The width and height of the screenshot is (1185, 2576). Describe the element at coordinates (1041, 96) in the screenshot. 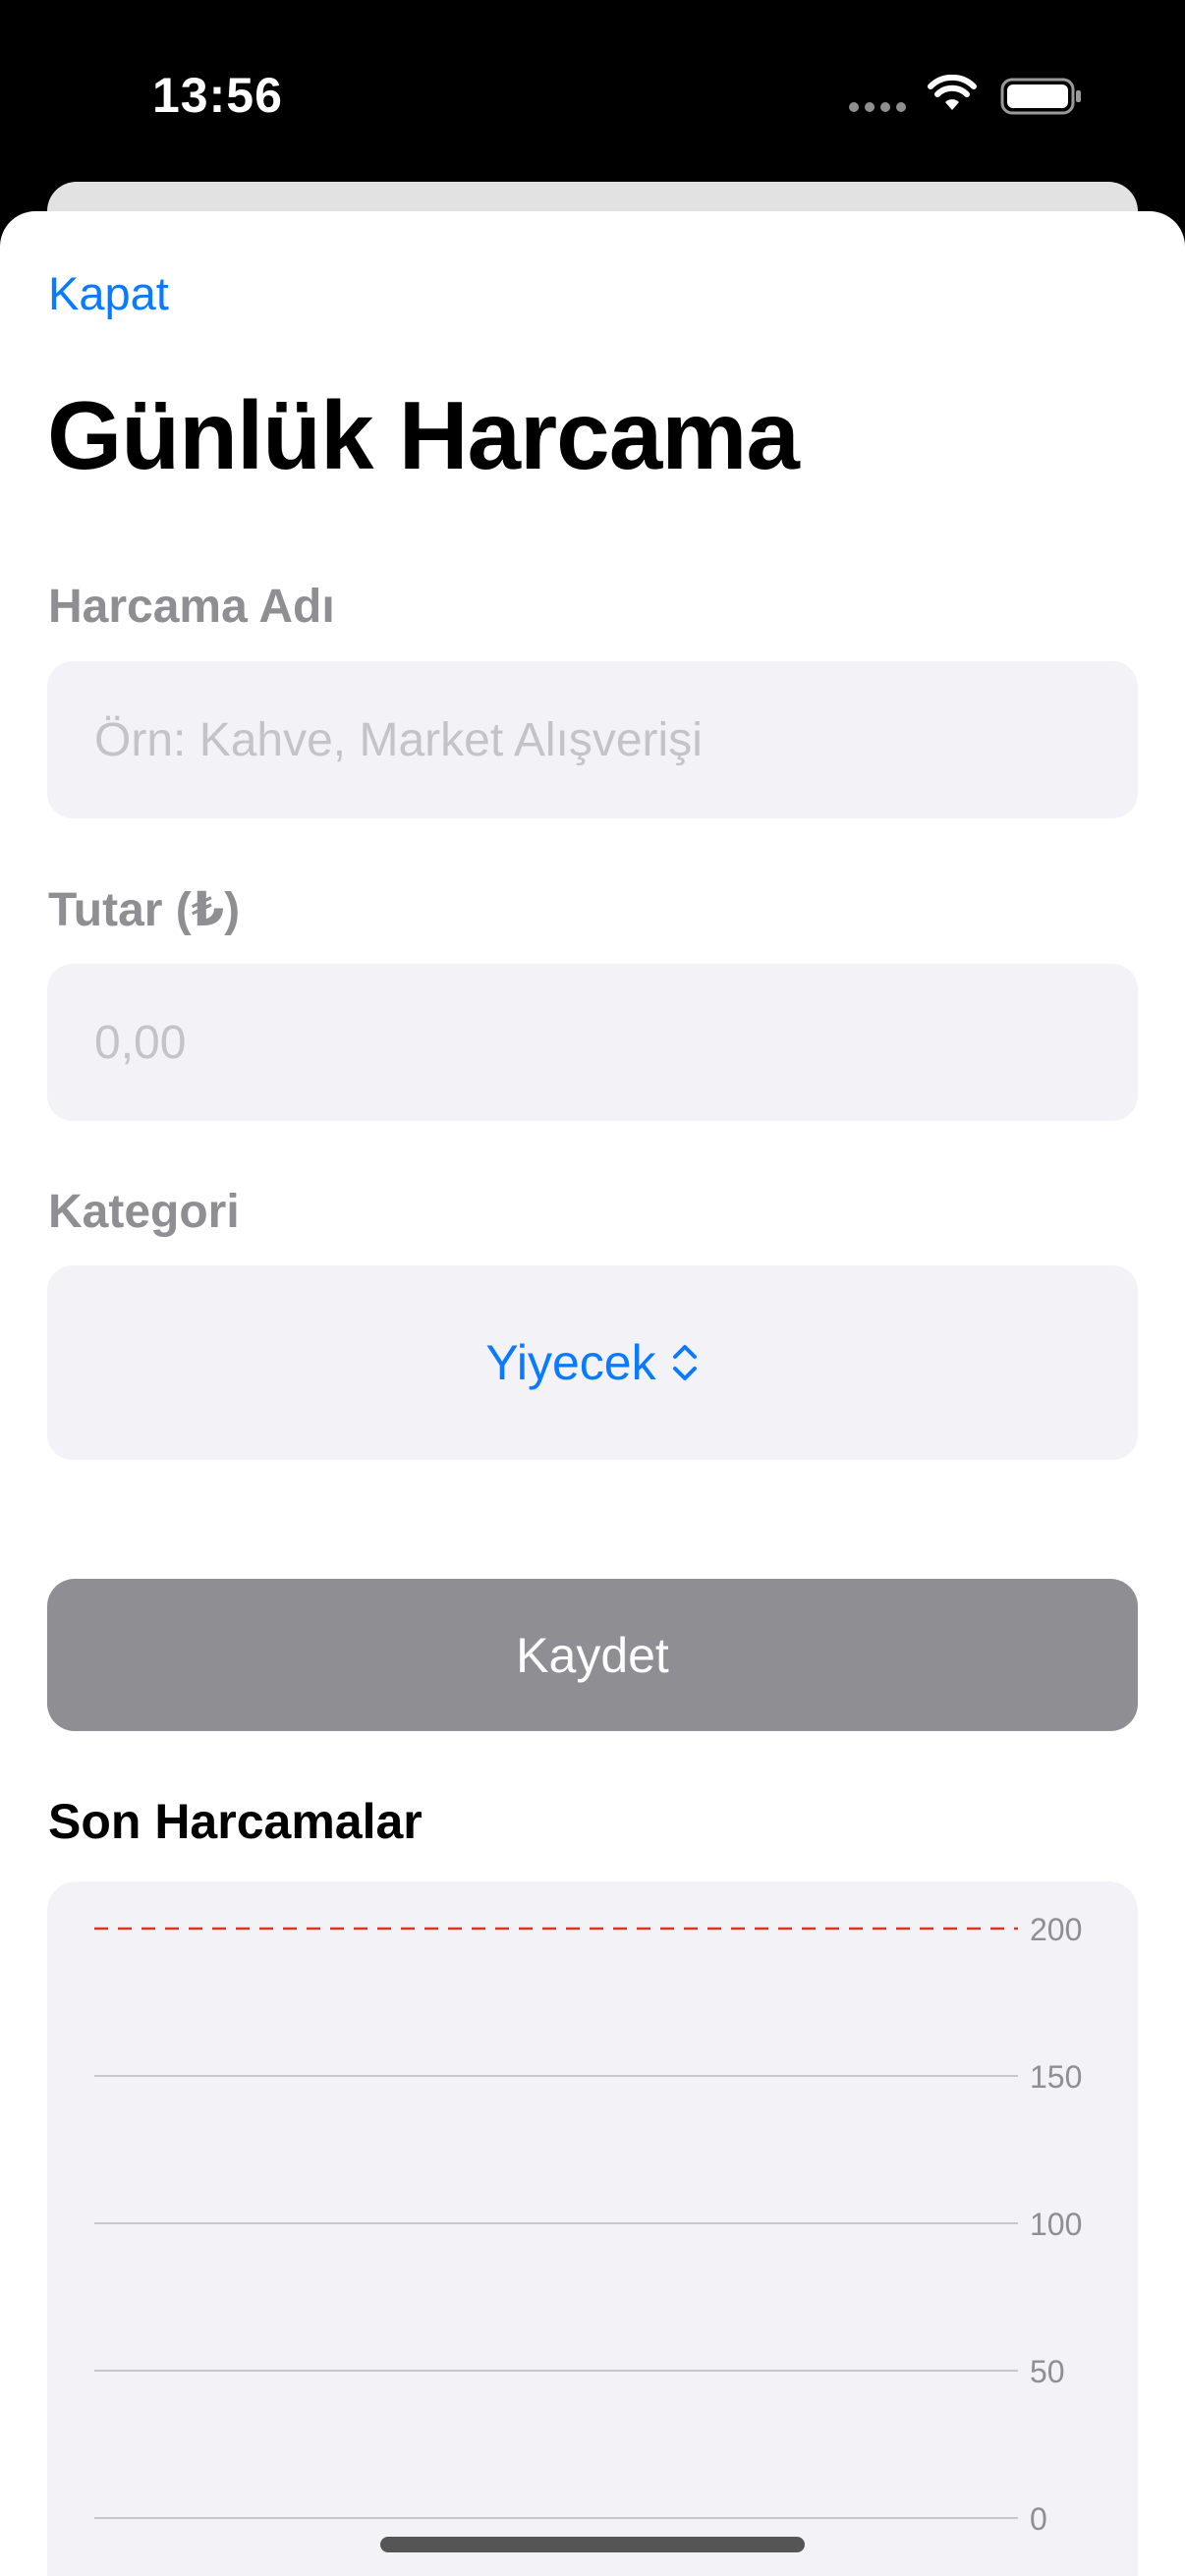

I see `battery-icon` at that location.